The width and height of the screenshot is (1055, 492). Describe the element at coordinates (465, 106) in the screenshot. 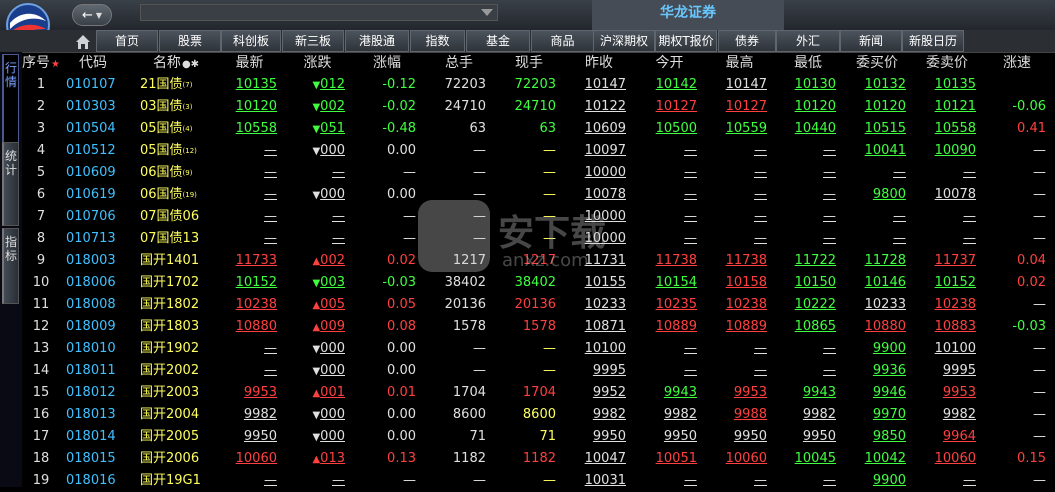

I see `cell-value: 24710` at that location.